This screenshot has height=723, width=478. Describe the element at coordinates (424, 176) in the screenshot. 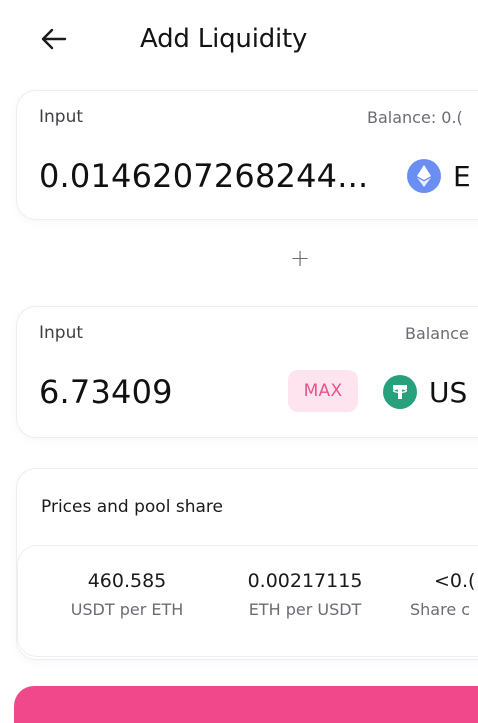

I see `ethereum-icon` at that location.